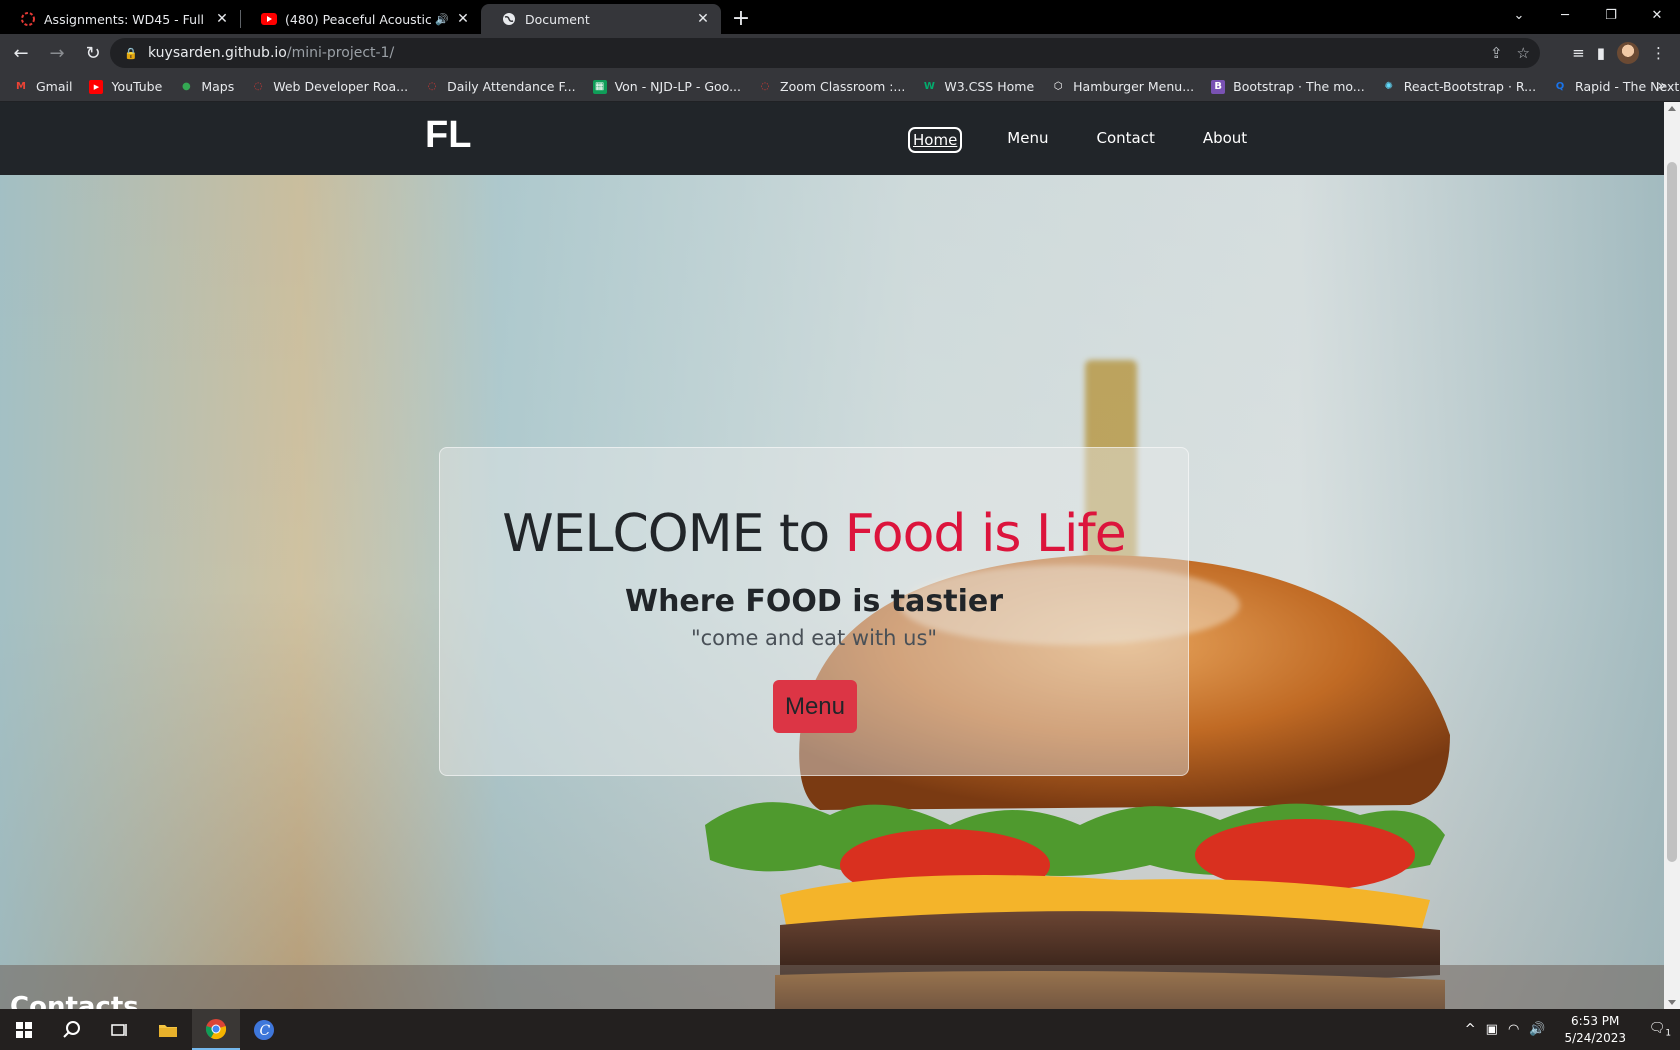 This screenshot has height=1050, width=1680. Describe the element at coordinates (21, 86) in the screenshot. I see `gmail-icon: M` at that location.